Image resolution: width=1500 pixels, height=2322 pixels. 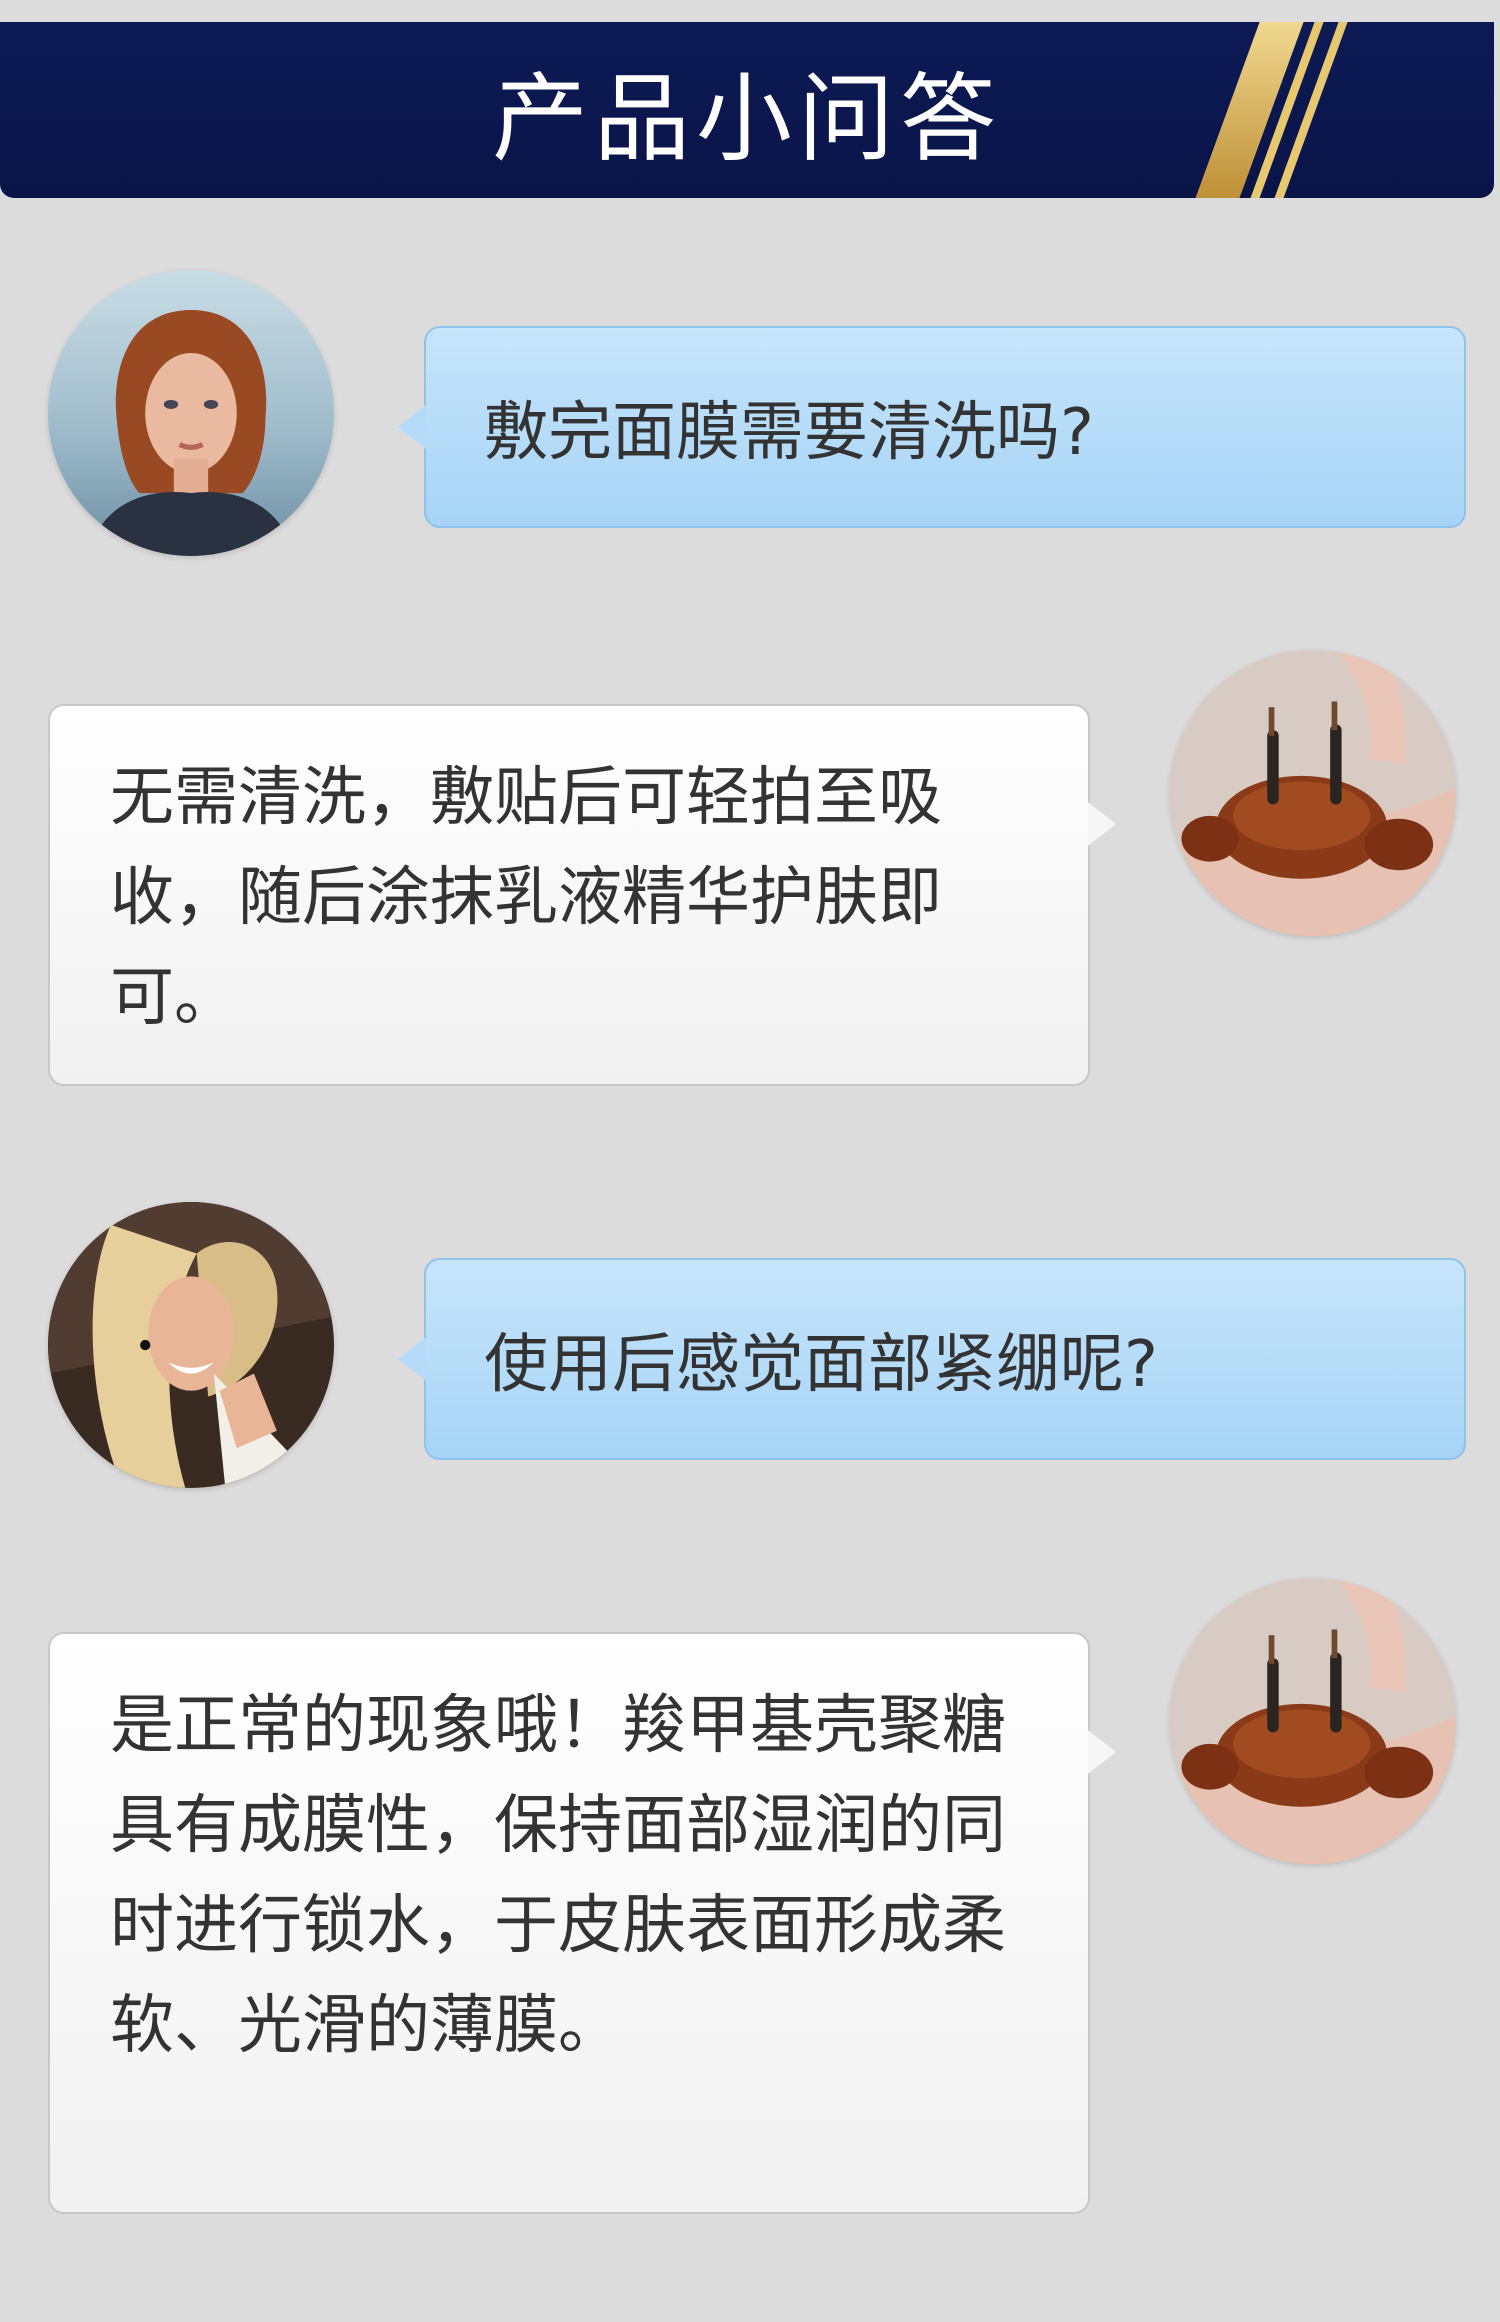 I want to click on woman-blonde-avatar, so click(x=191, y=1345).